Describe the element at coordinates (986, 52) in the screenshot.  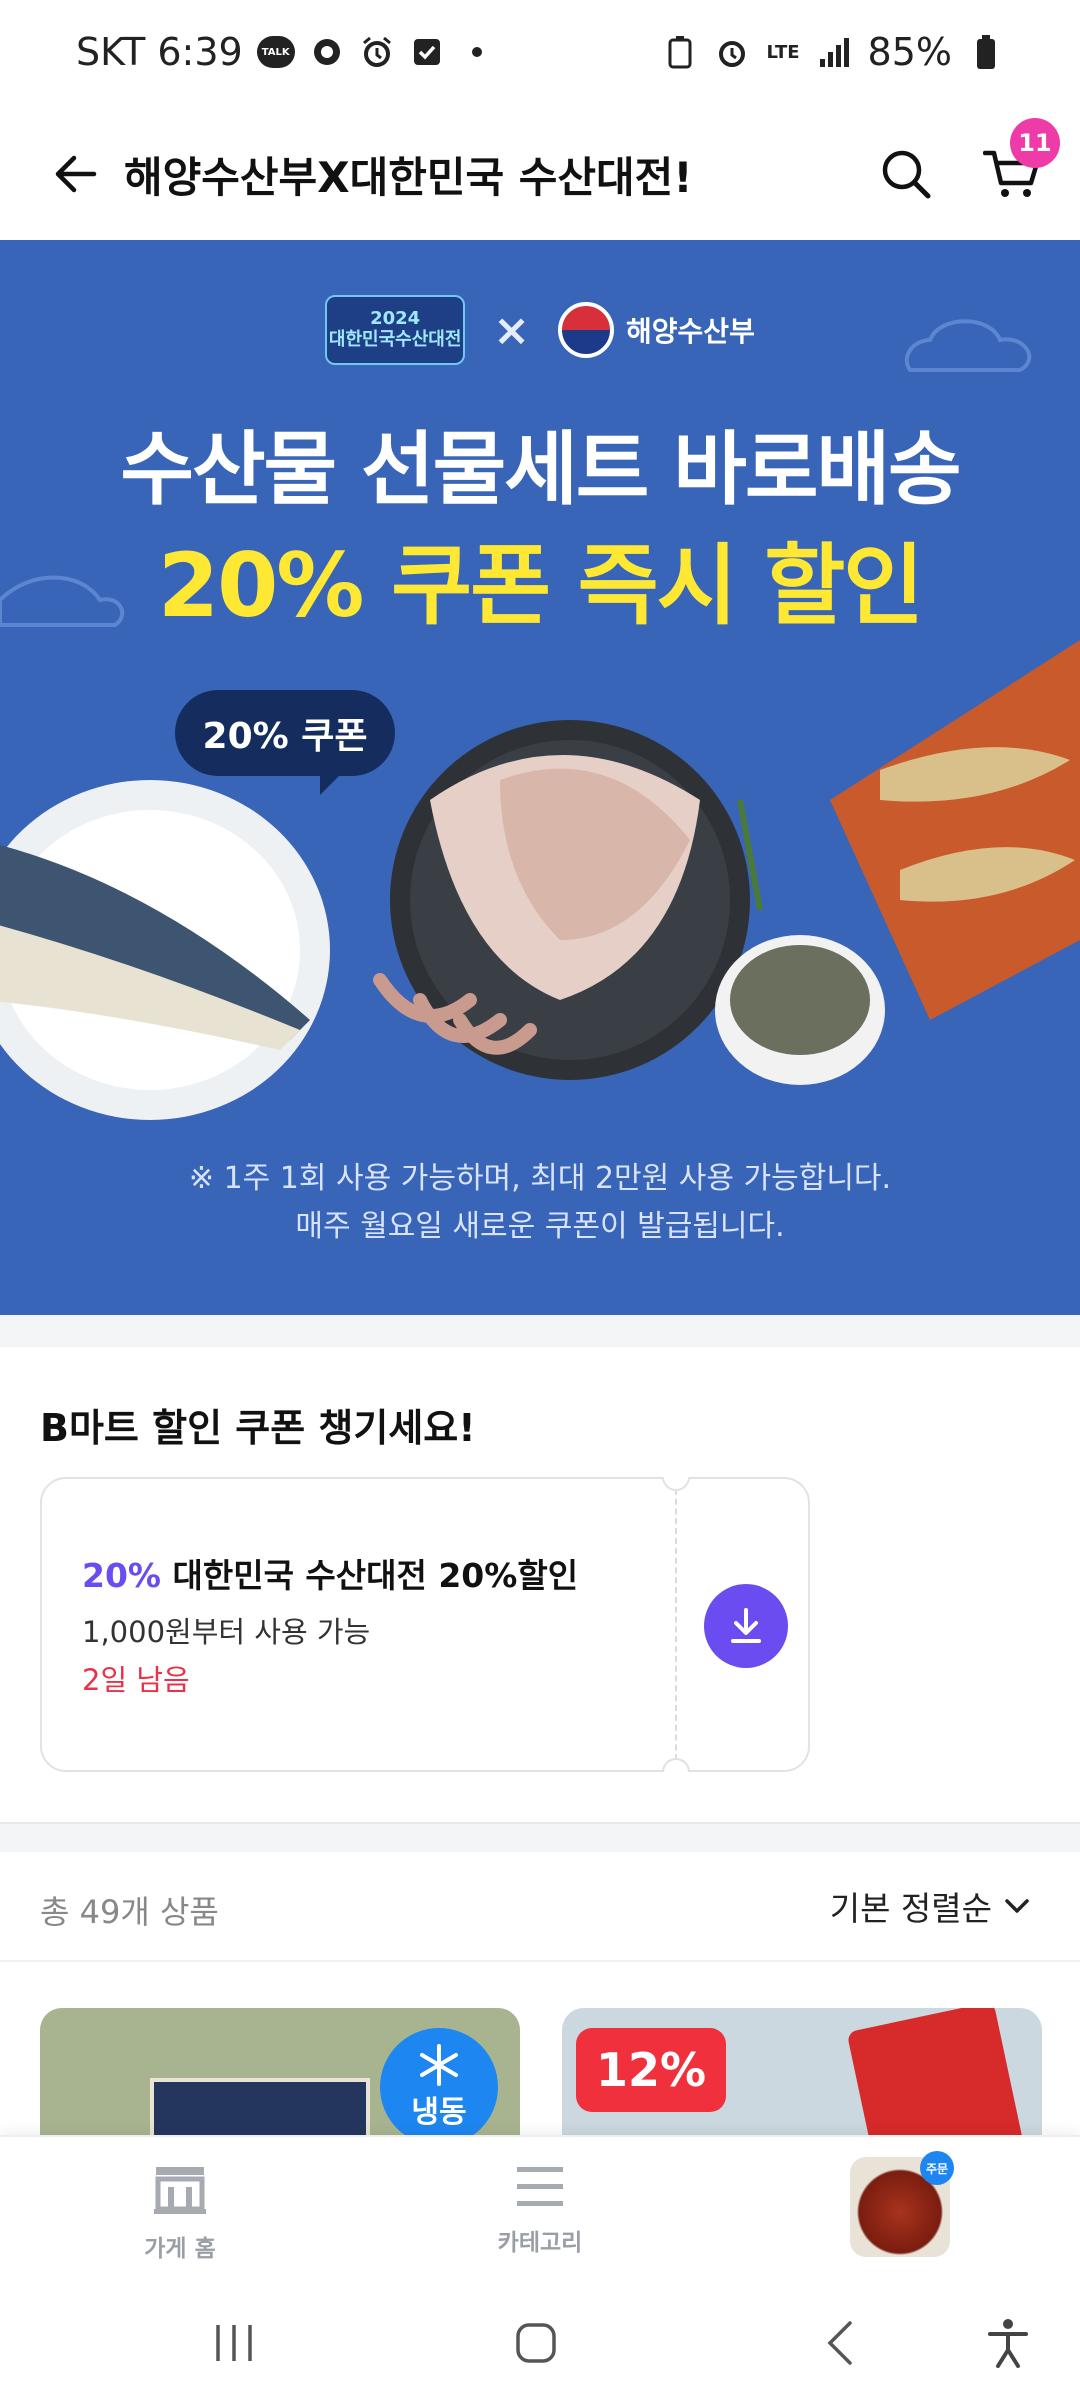
I see `battery-icon` at that location.